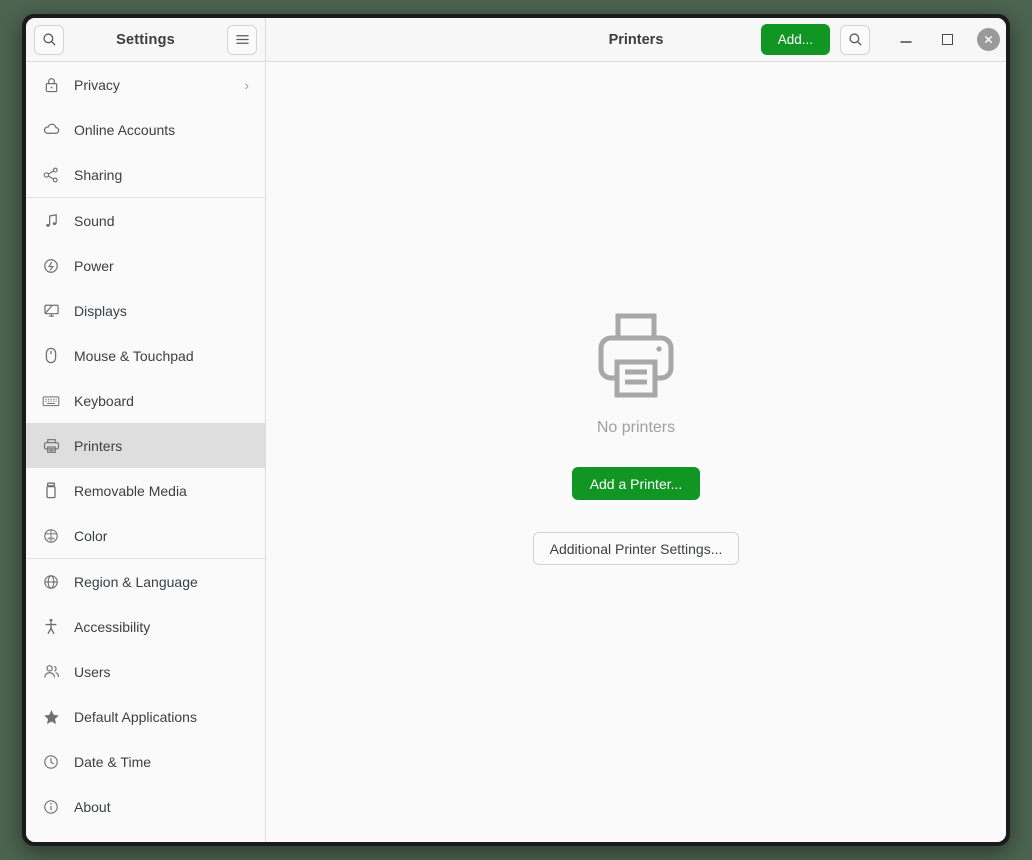  What do you see at coordinates (51, 311) in the screenshot?
I see `monitor-icon` at bounding box center [51, 311].